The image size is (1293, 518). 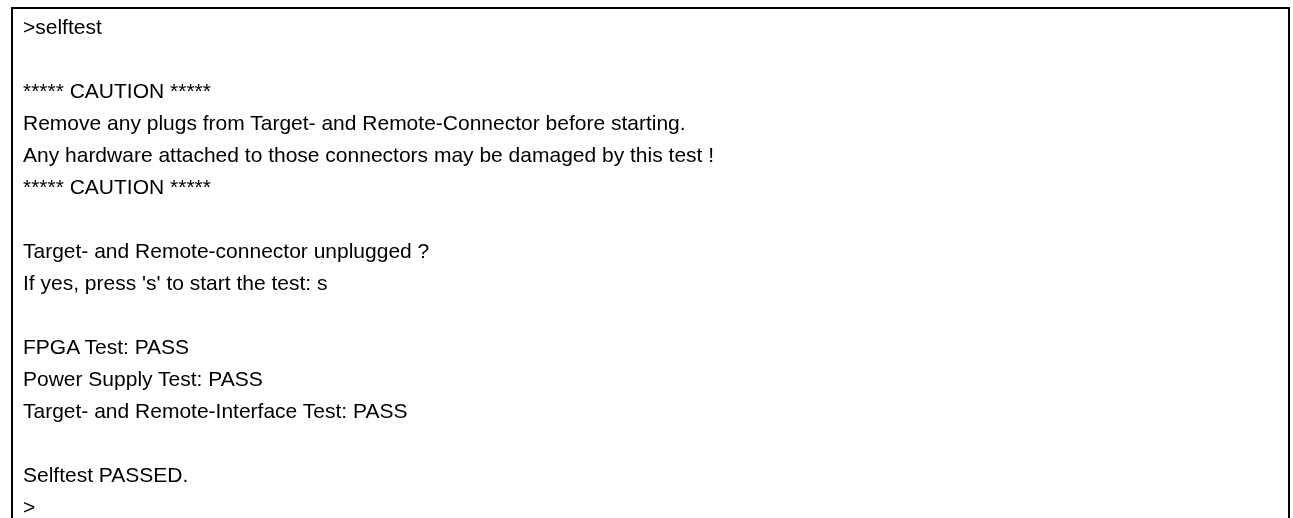 What do you see at coordinates (226, 251) in the screenshot?
I see `console-line: Target- and Remote-connector unplugged ?` at bounding box center [226, 251].